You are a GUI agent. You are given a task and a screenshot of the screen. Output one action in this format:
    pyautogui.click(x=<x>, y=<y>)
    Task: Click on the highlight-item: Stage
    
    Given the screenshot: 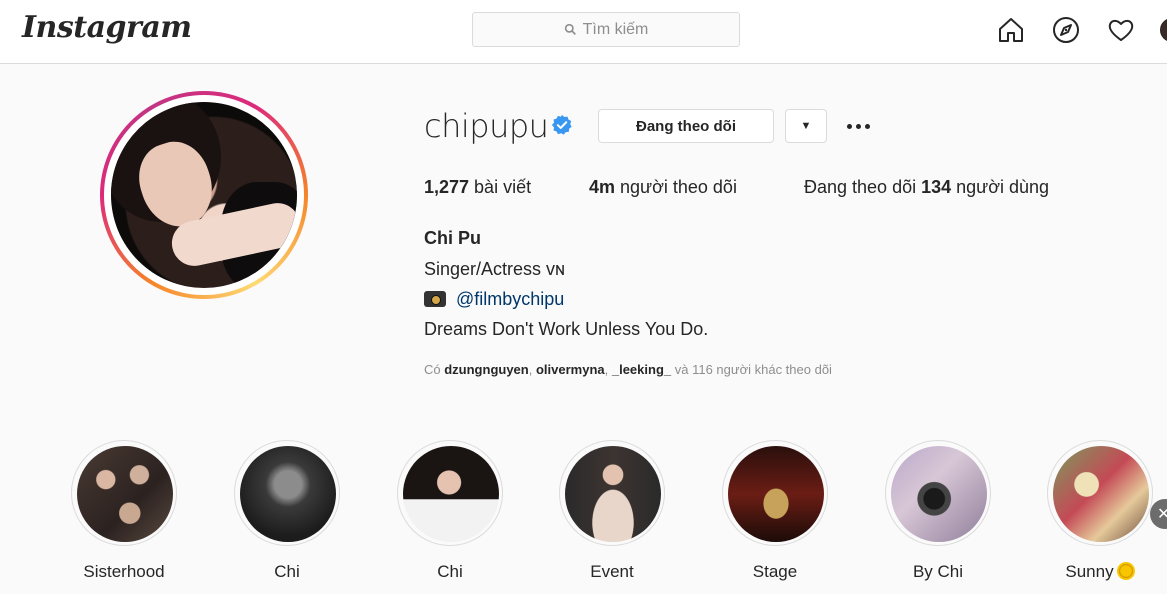 What is the action you would take?
    pyautogui.click(x=775, y=510)
    